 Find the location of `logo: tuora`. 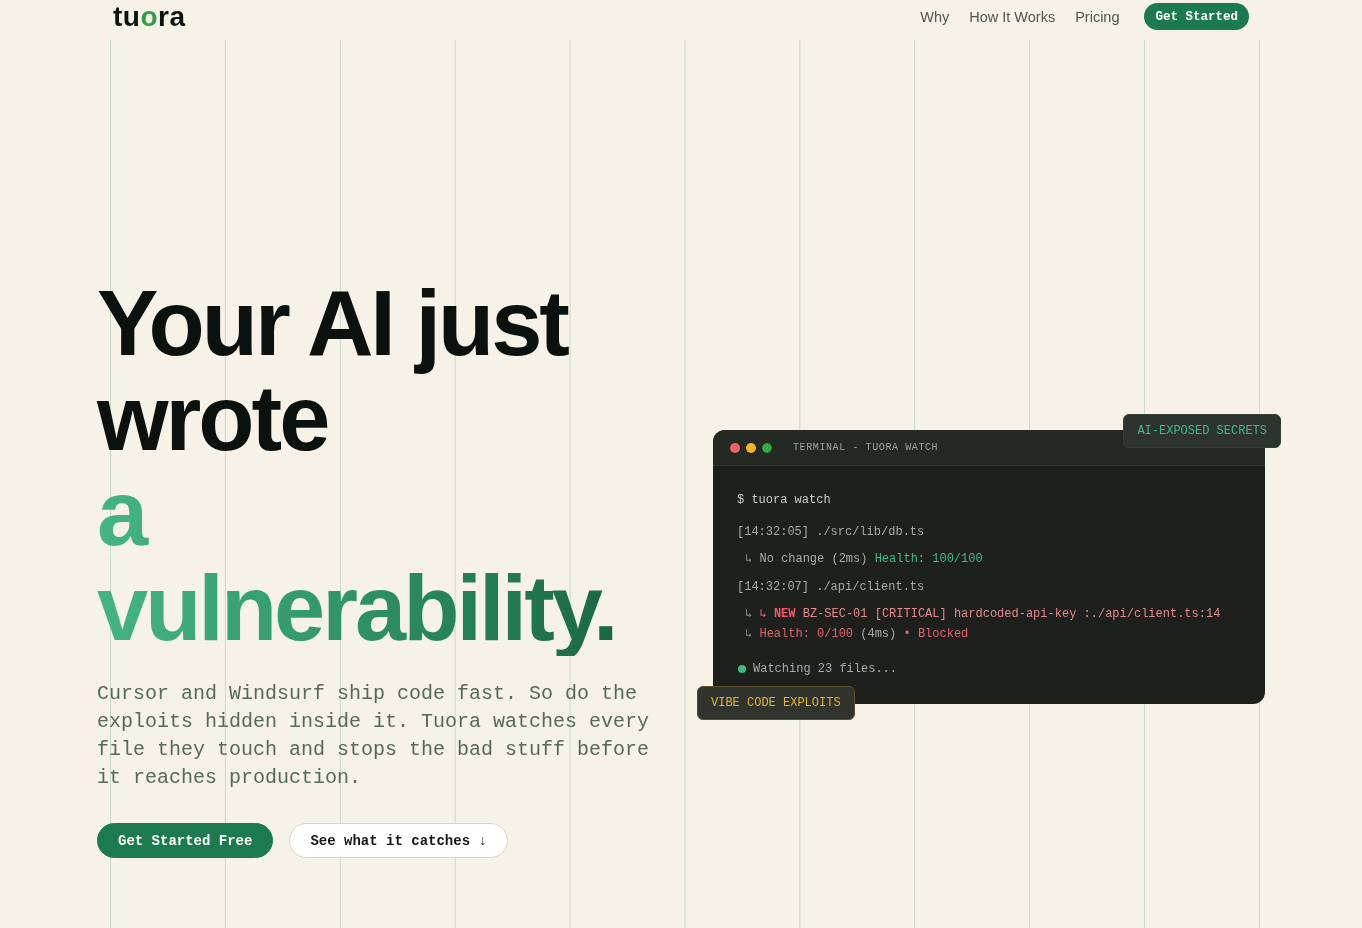

logo: tuora is located at coordinates (149, 16).